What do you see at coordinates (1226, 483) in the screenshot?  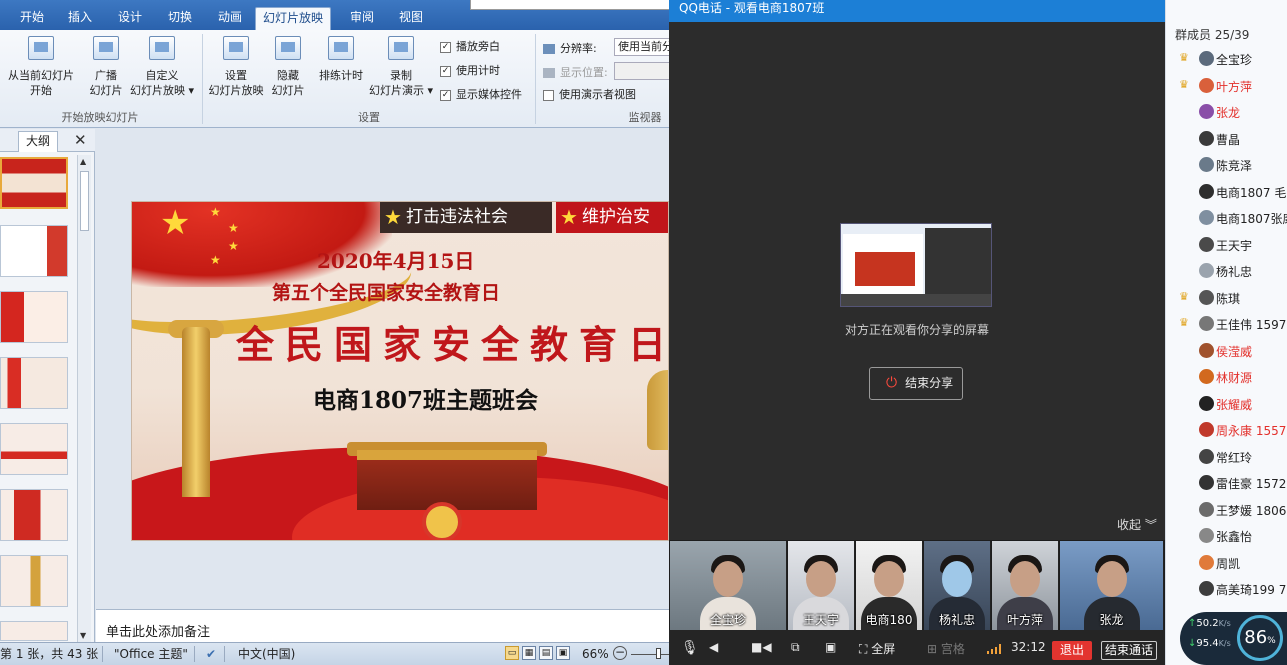 I see `member-row: 雷佳豪 15727` at bounding box center [1226, 483].